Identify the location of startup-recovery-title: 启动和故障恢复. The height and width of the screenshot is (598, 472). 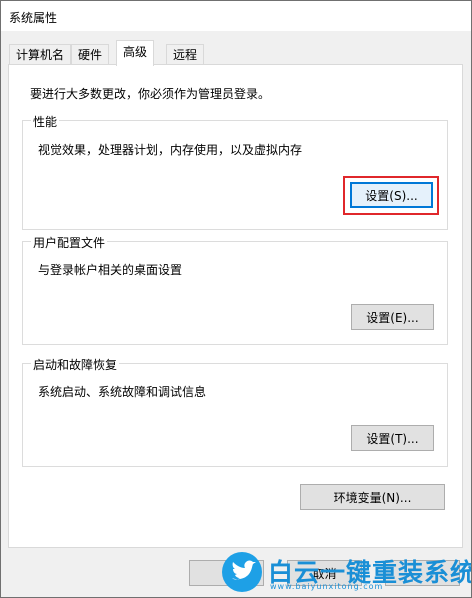
(75, 364).